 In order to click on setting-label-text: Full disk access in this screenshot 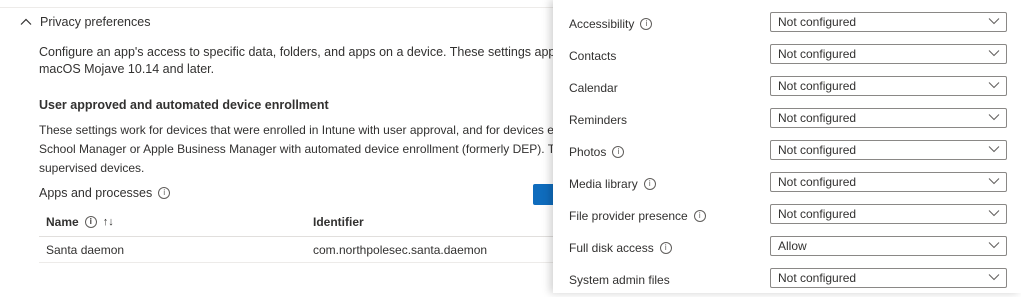, I will do `click(611, 248)`.